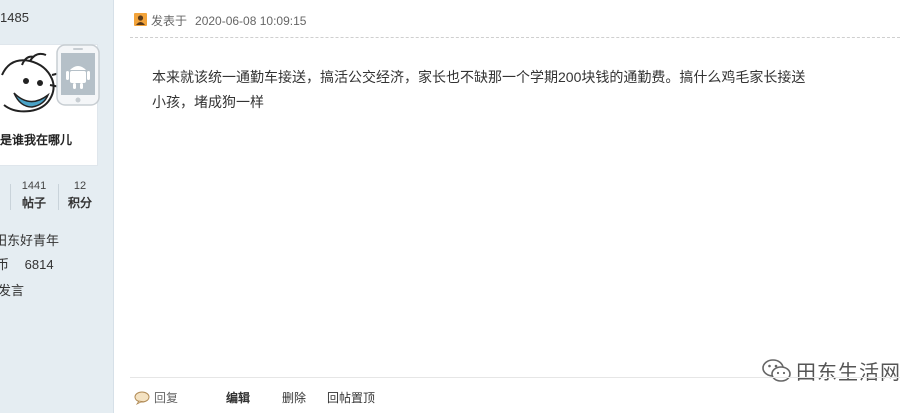 The height and width of the screenshot is (413, 900). I want to click on stat-label: 积分, so click(79, 203).